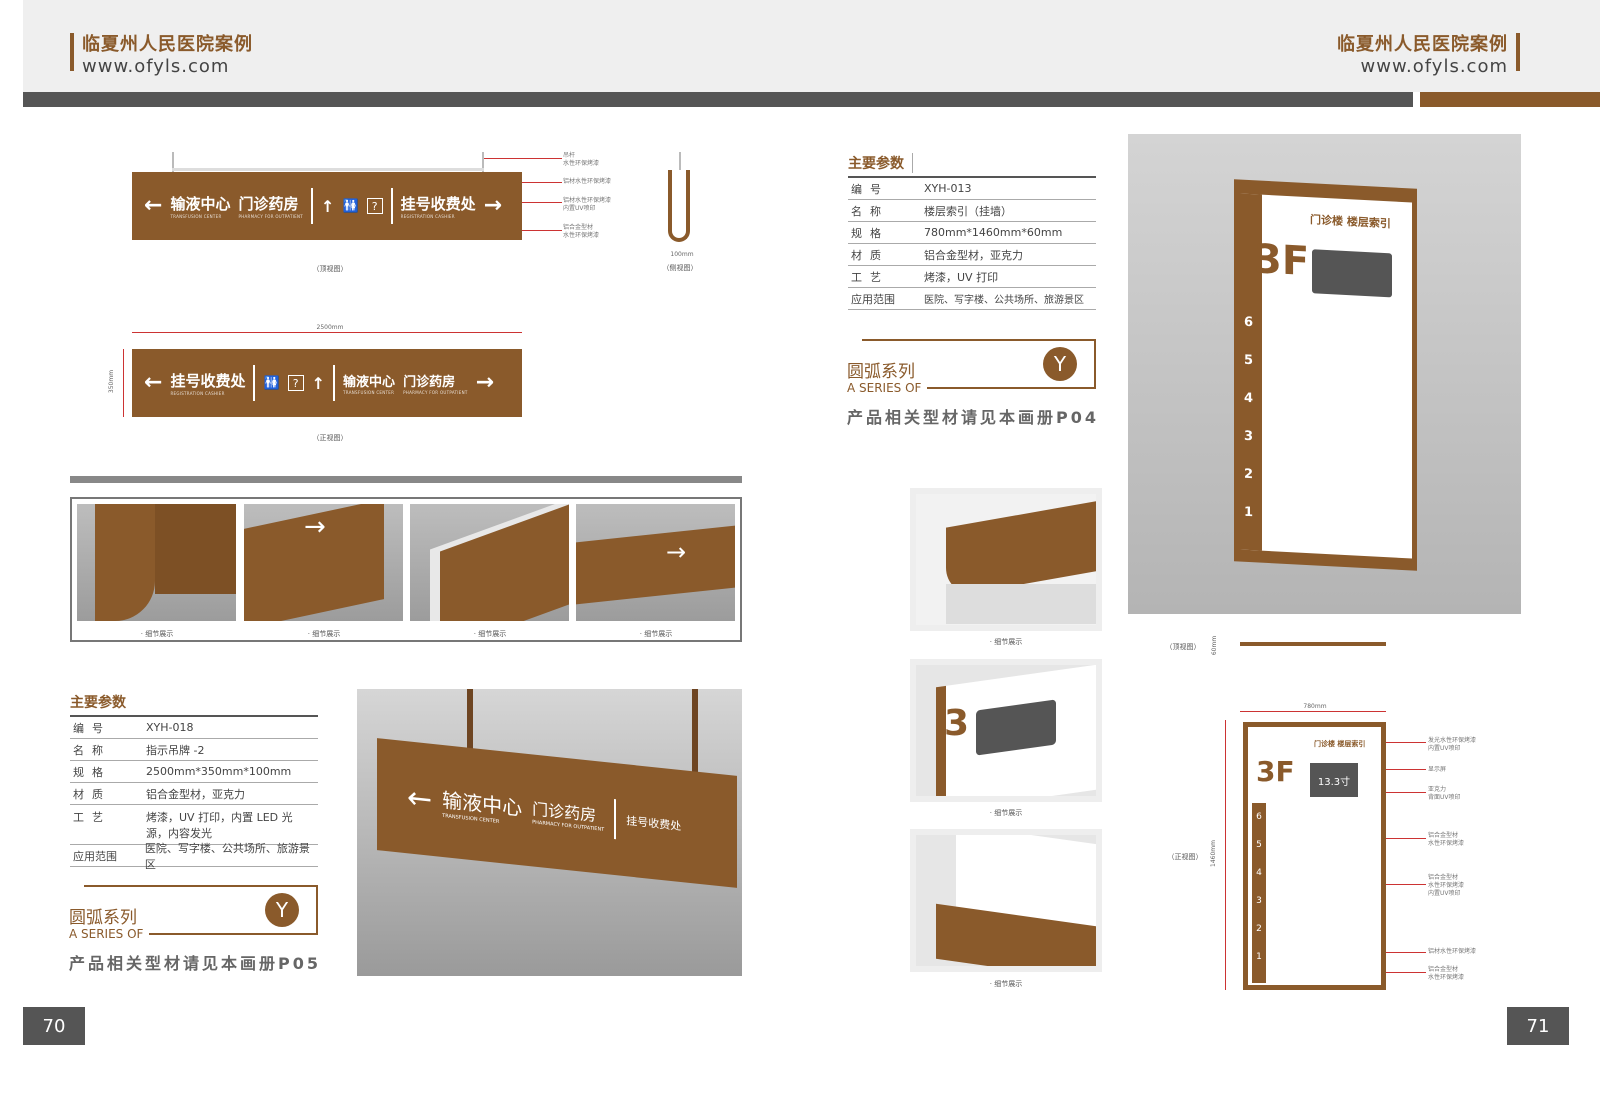  What do you see at coordinates (328, 169) in the screenshot?
I see `sign-top-rail` at bounding box center [328, 169].